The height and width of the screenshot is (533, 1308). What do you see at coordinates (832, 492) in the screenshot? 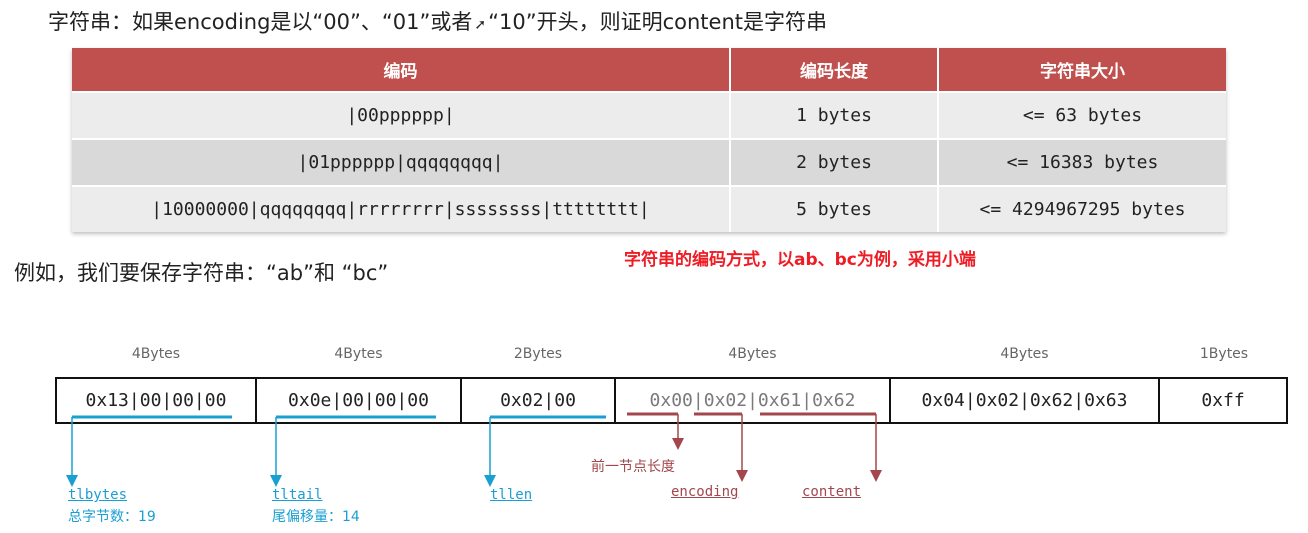
I see `label-content: content` at bounding box center [832, 492].